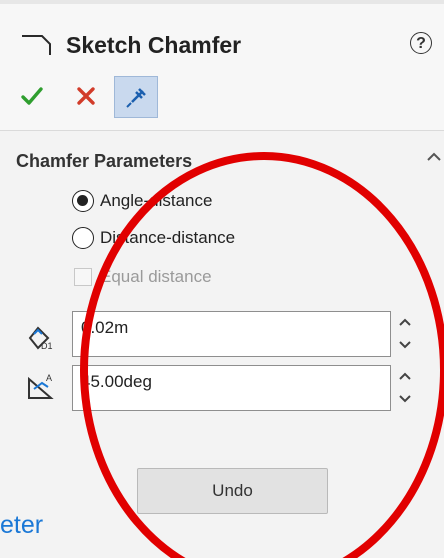  Describe the element at coordinates (104, 161) in the screenshot. I see `section-title: Chamfer Parameters` at that location.